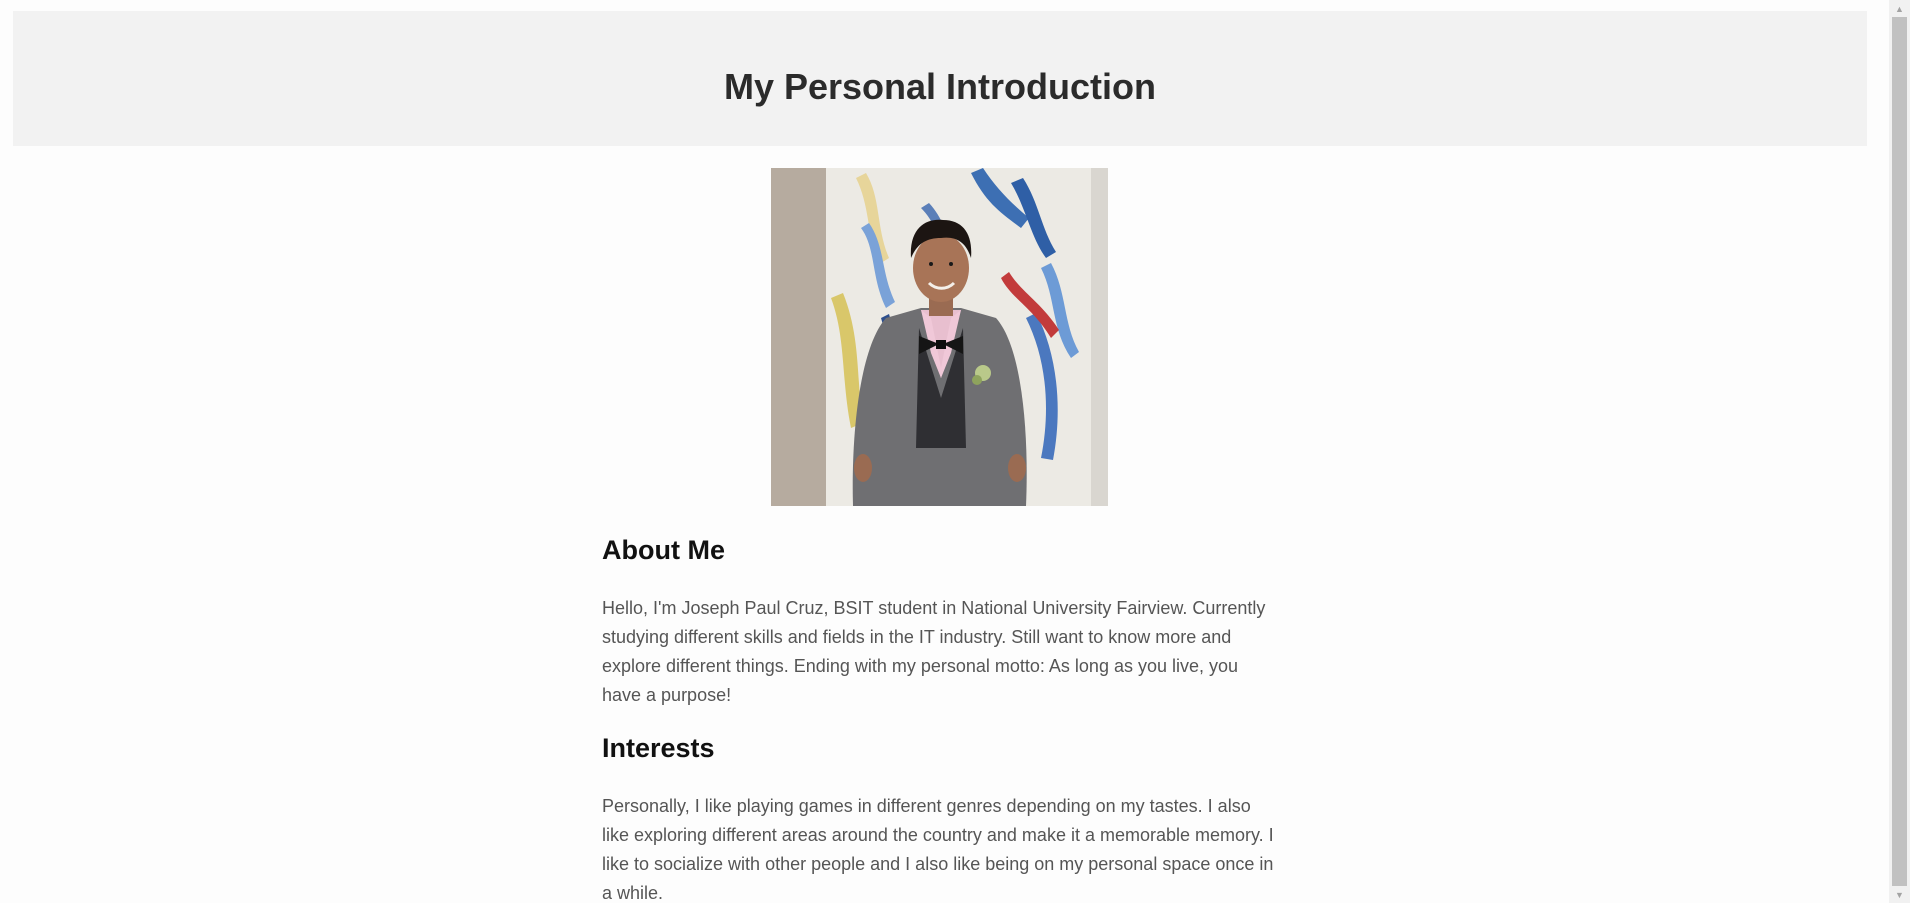 This screenshot has width=1910, height=903. What do you see at coordinates (940, 86) in the screenshot?
I see `page-title: My Personal Introduction` at bounding box center [940, 86].